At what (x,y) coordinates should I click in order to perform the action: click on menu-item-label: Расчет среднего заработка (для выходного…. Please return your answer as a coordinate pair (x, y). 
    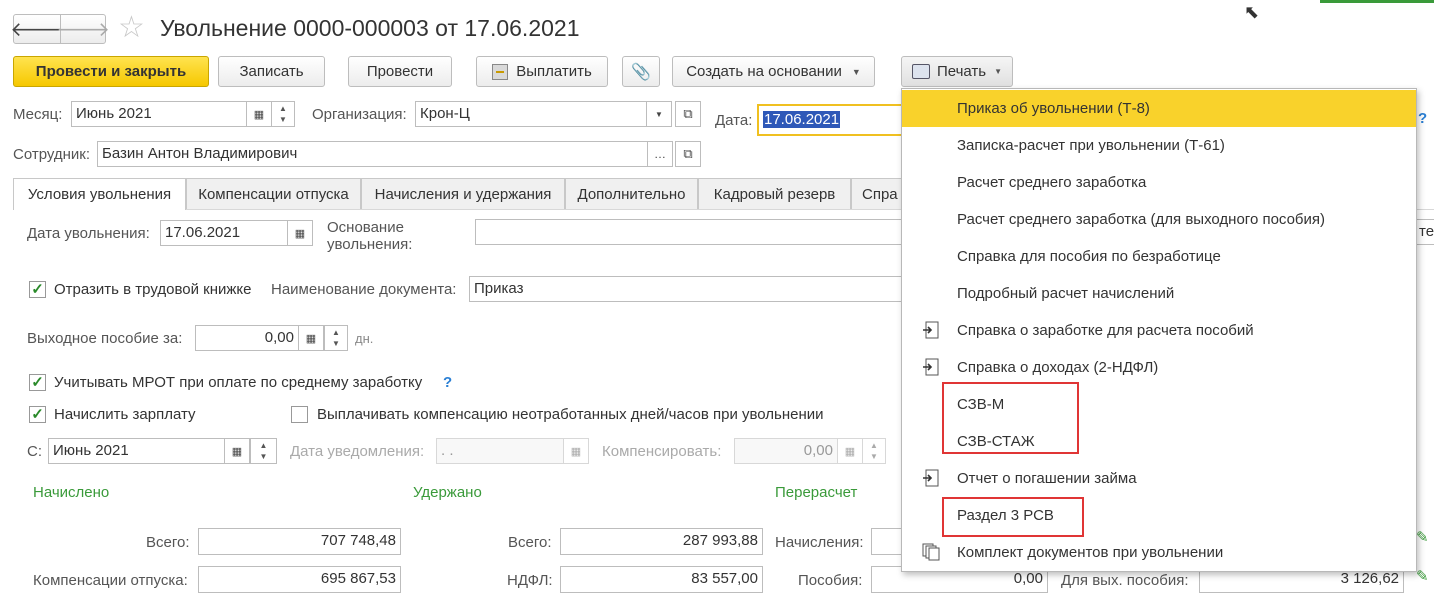
    Looking at the image, I should click on (1141, 219).